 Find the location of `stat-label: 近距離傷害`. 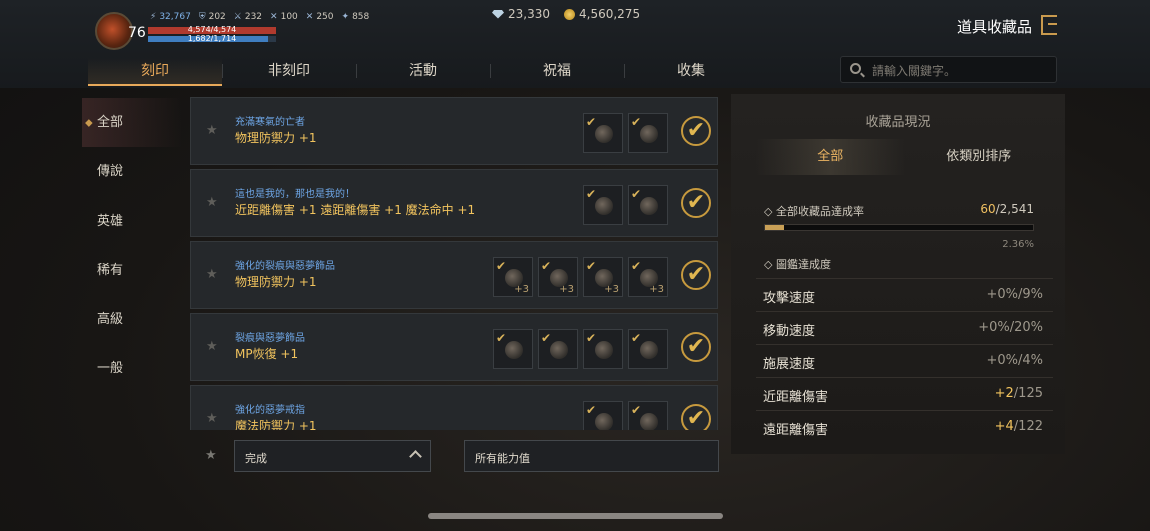

stat-label: 近距離傷害 is located at coordinates (796, 397).